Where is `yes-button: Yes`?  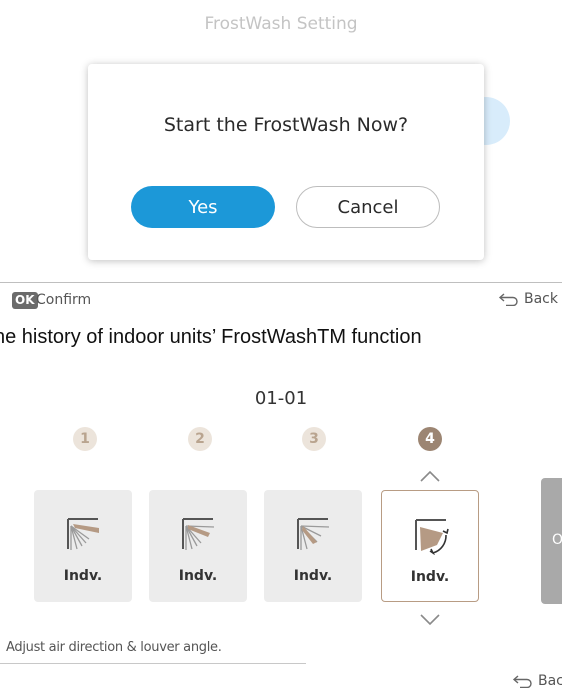 yes-button: Yes is located at coordinates (203, 207).